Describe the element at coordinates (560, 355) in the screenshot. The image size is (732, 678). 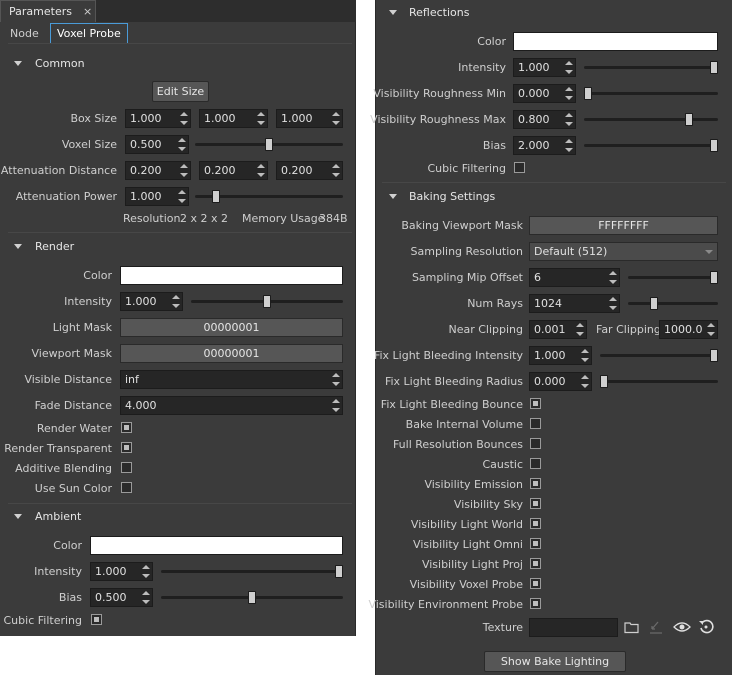
I see `fix-light-bleeding-intensity-input: 1.000` at that location.